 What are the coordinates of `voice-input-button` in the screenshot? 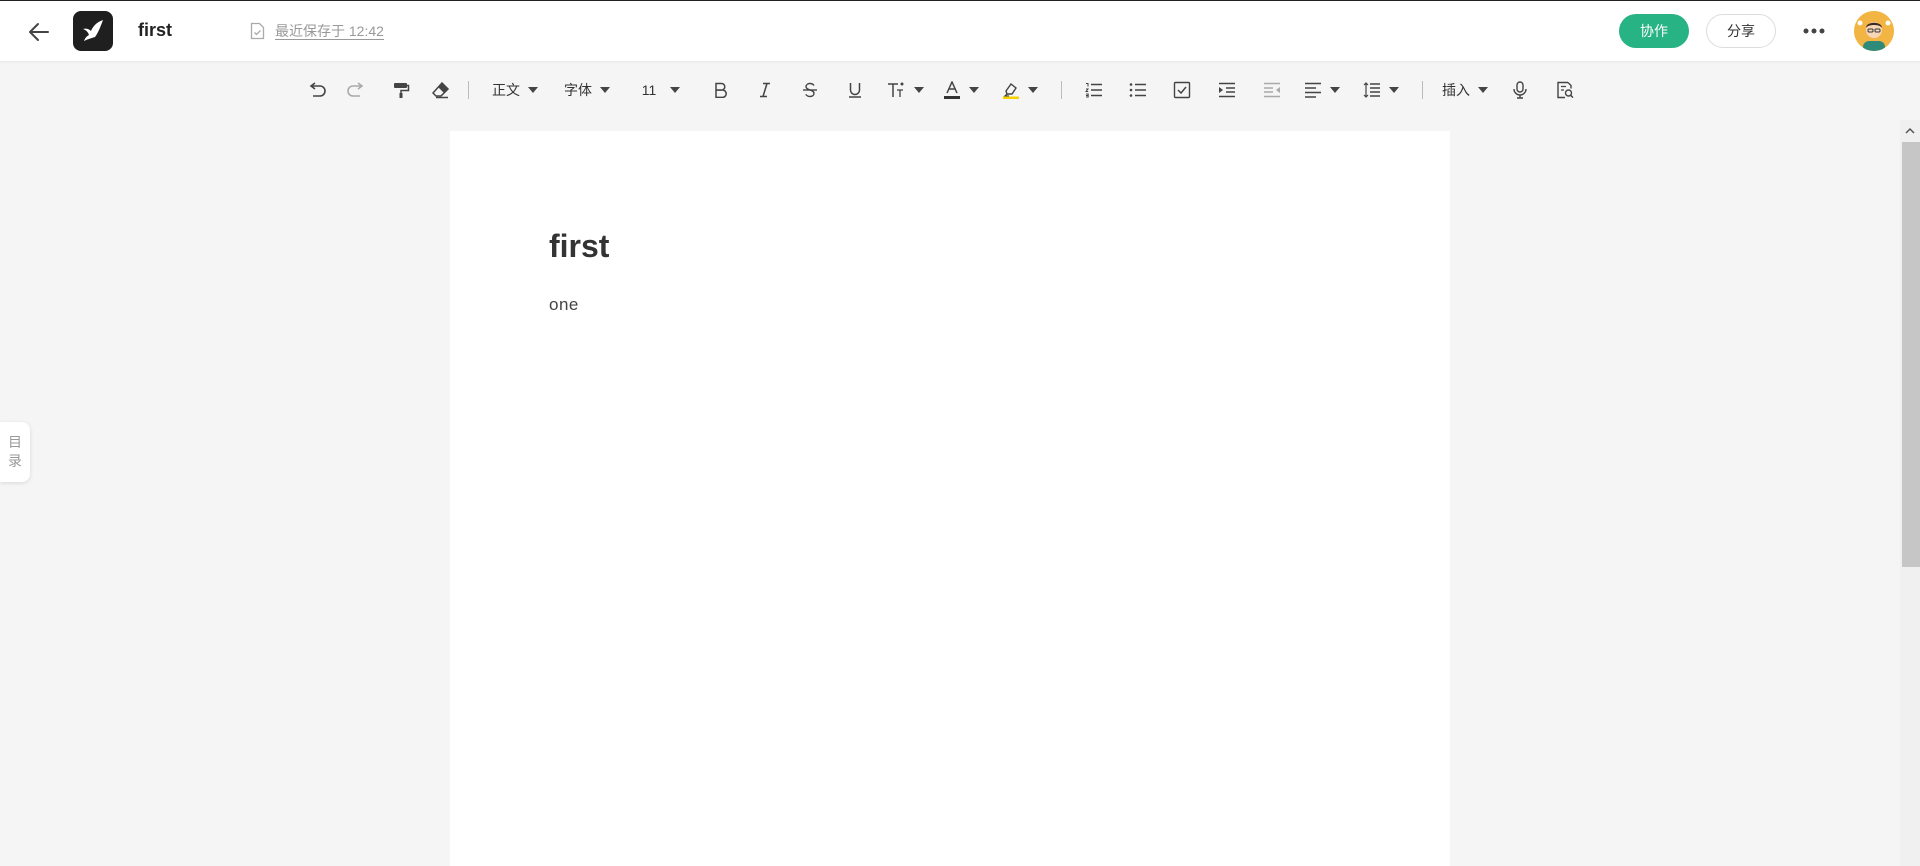 It's located at (1520, 90).